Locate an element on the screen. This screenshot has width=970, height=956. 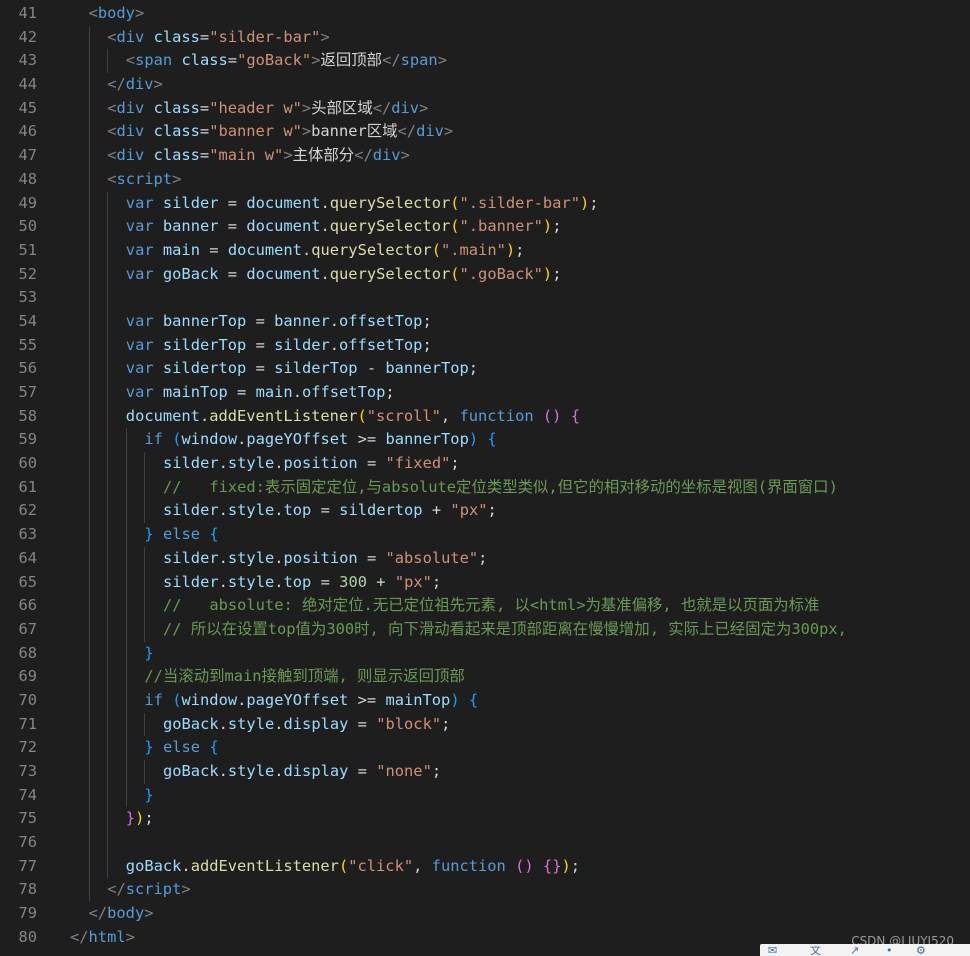
line-number: 57 is located at coordinates (27, 392).